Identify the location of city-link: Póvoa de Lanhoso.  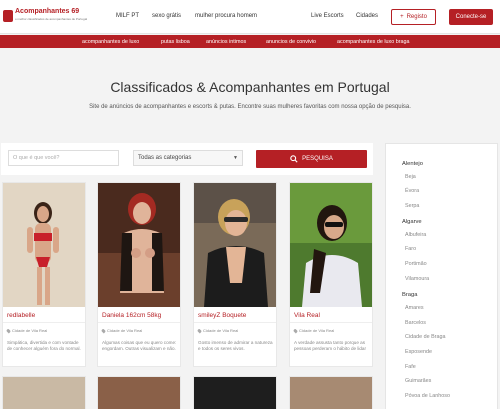
(427, 396).